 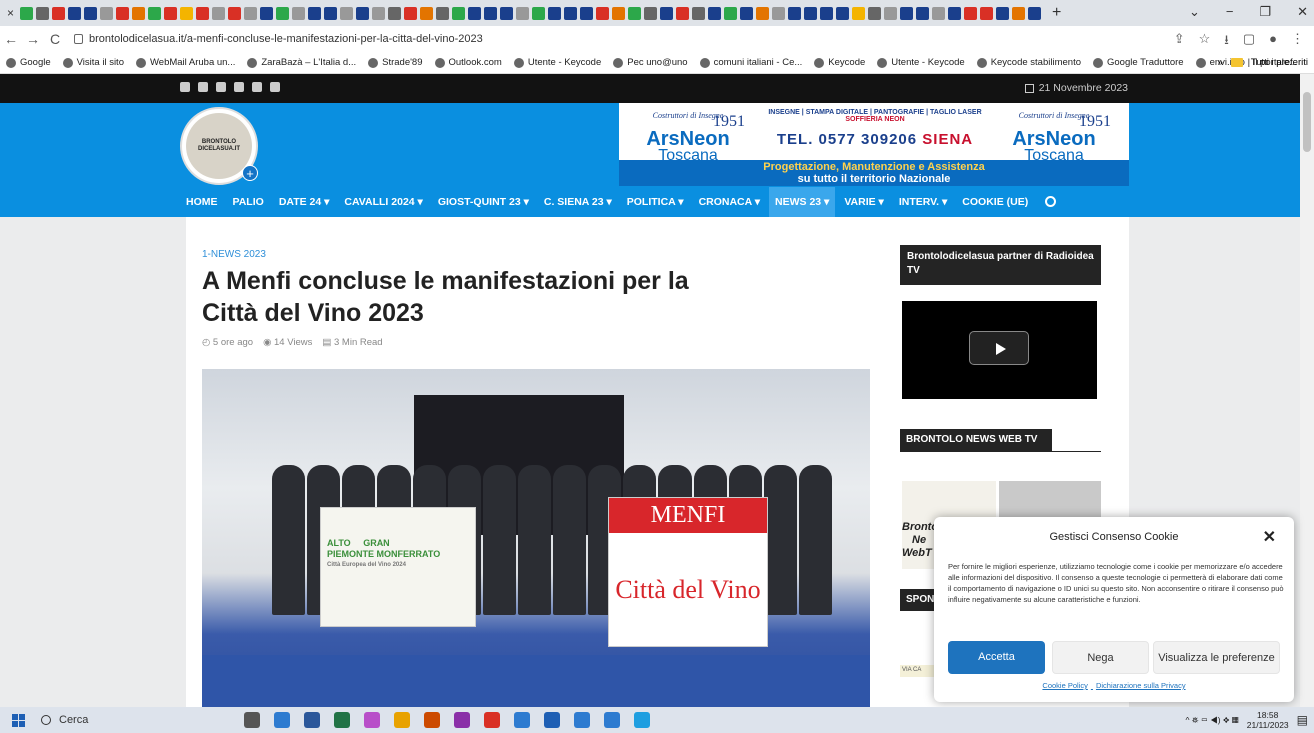 I want to click on googleplus-icon, so click(x=275, y=87).